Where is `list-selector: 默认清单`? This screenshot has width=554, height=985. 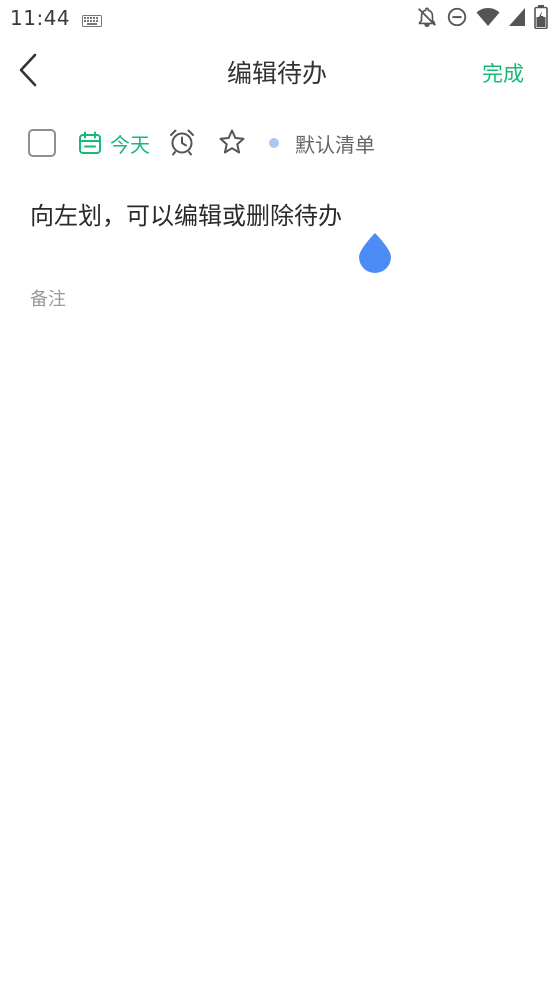
list-selector: 默认清单 is located at coordinates (322, 143).